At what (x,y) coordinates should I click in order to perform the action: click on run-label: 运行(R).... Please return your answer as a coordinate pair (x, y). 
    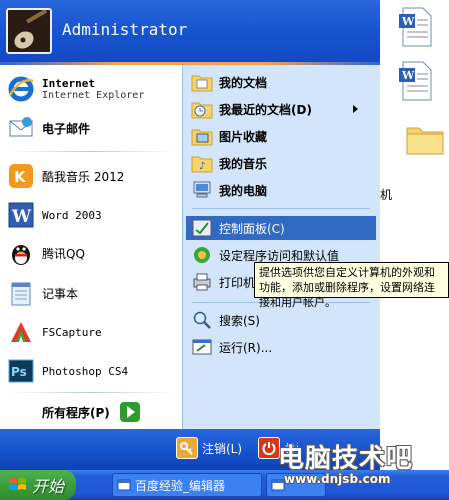
    Looking at the image, I should click on (246, 347).